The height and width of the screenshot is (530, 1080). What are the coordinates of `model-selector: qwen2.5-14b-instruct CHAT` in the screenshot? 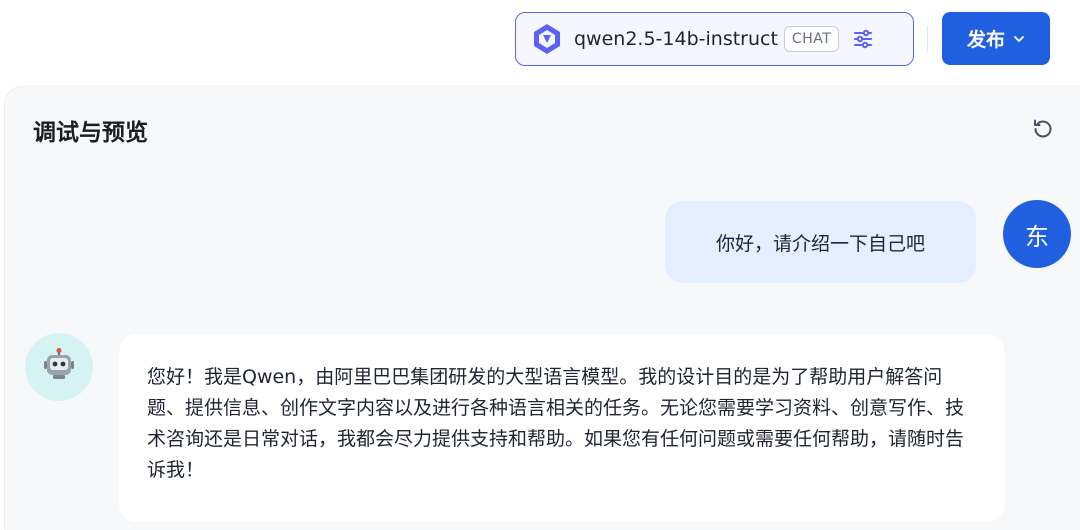 It's located at (714, 39).